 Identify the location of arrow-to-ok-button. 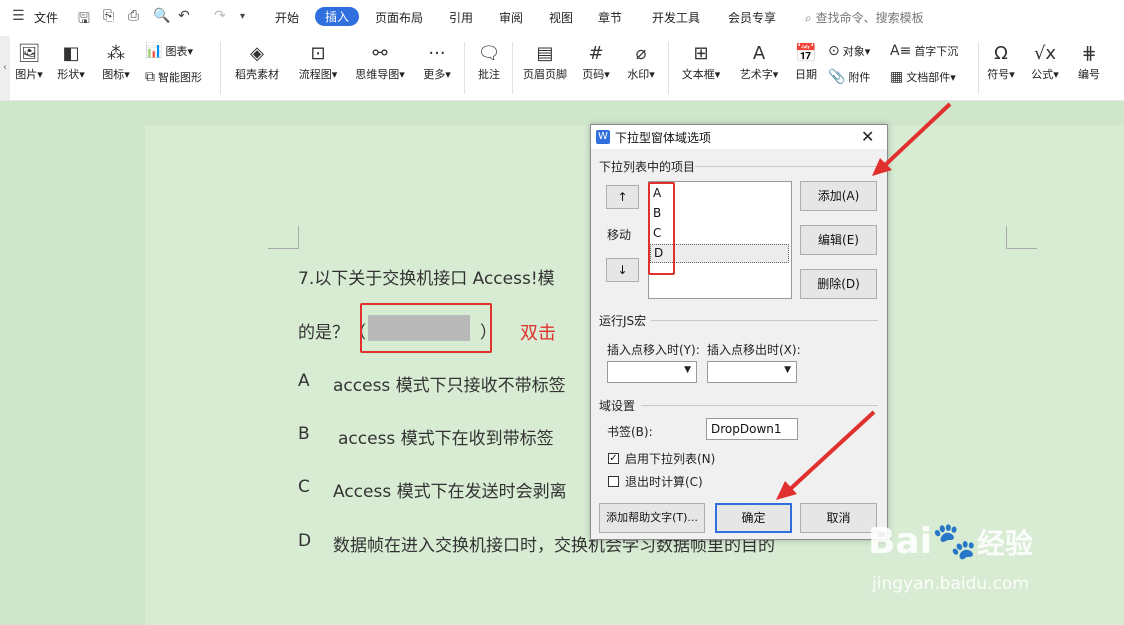
(826, 455).